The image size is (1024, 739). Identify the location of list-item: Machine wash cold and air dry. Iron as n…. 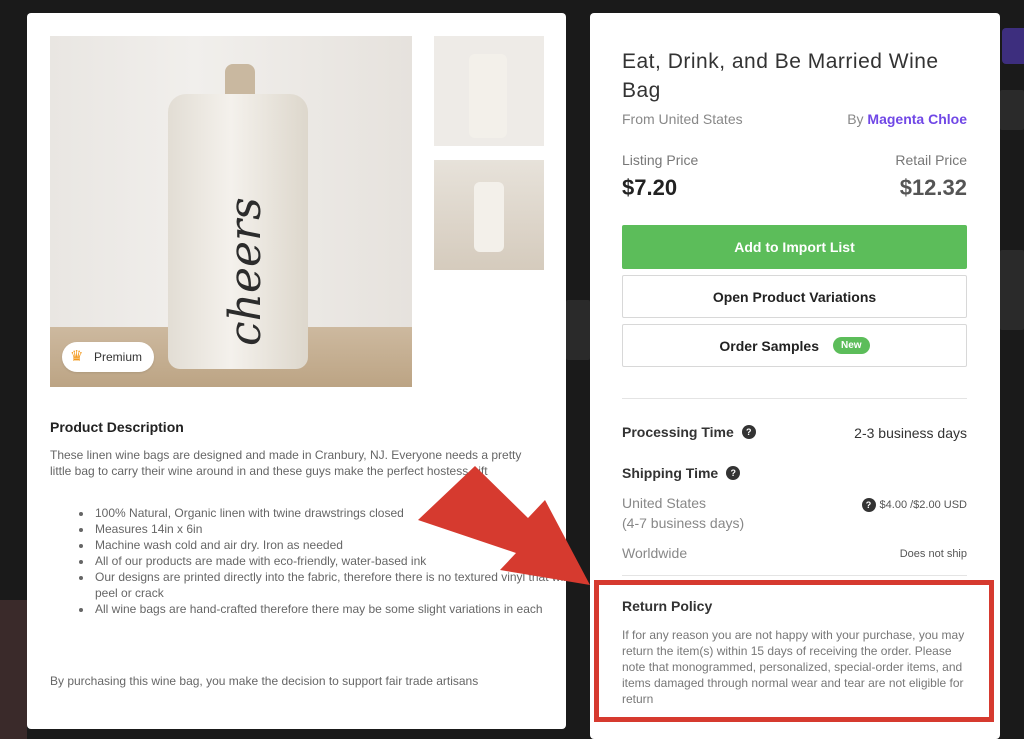
(329, 545).